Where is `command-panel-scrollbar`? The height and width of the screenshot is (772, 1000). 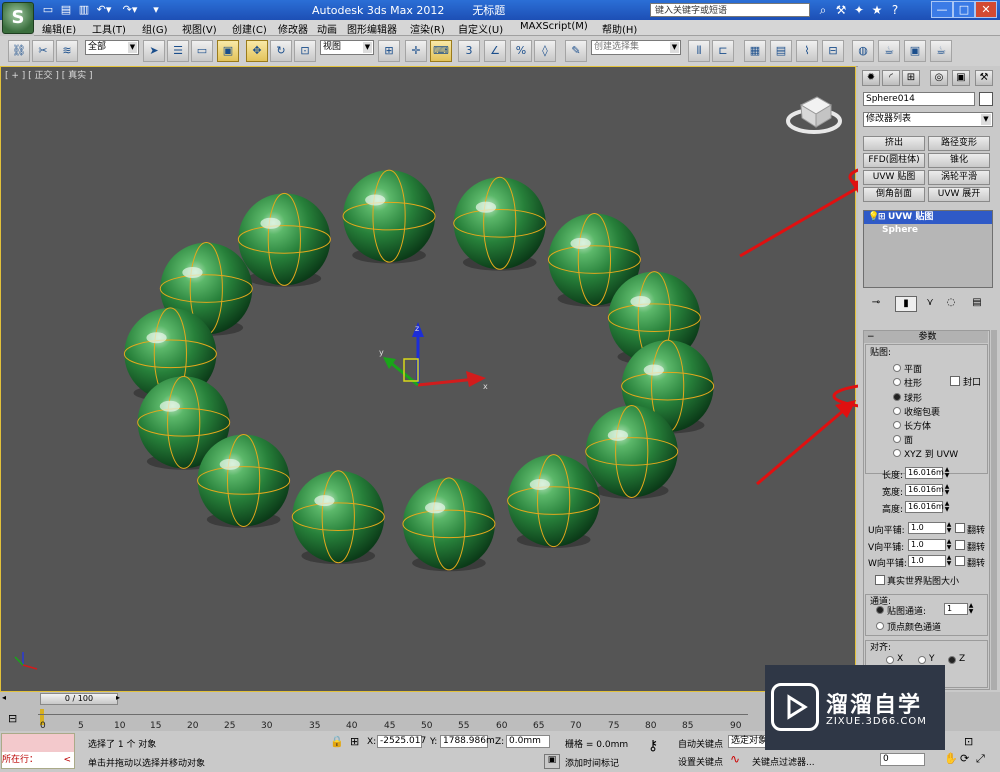 command-panel-scrollbar is located at coordinates (994, 510).